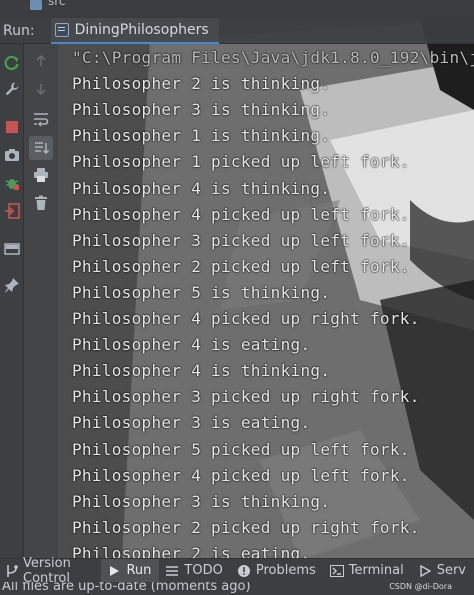 The image size is (474, 595). I want to click on camera-icon, so click(12, 155).